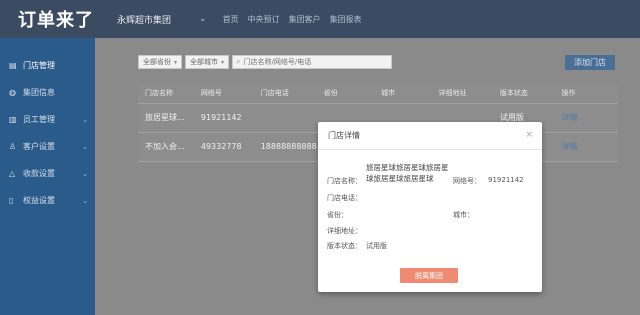  What do you see at coordinates (157, 62) in the screenshot?
I see `province-select-value: 全部省份` at bounding box center [157, 62].